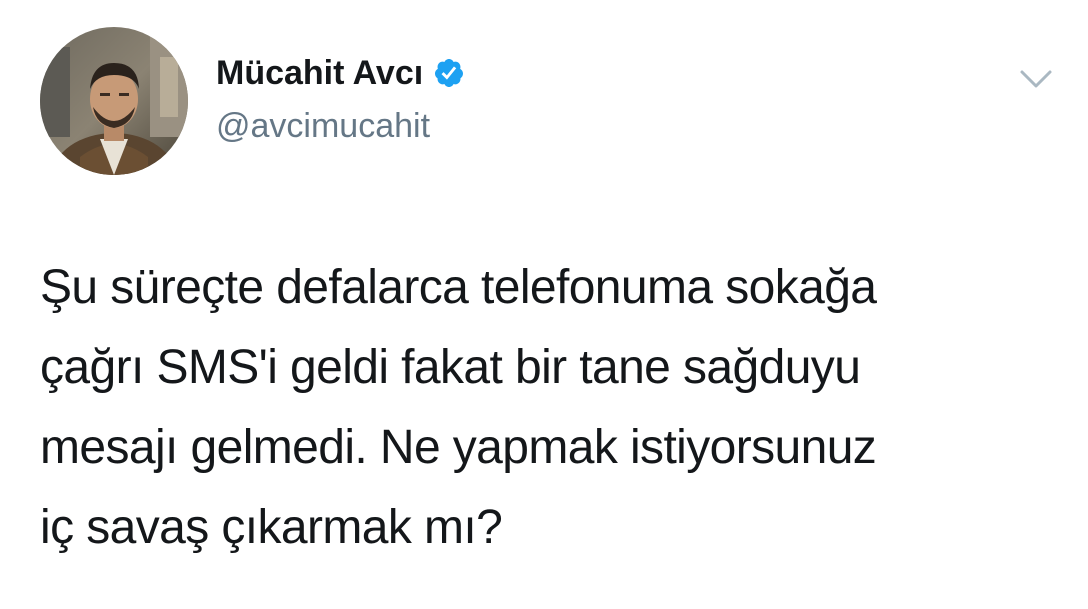 This screenshot has width=1088, height=609. I want to click on author-avatar, so click(114, 101).